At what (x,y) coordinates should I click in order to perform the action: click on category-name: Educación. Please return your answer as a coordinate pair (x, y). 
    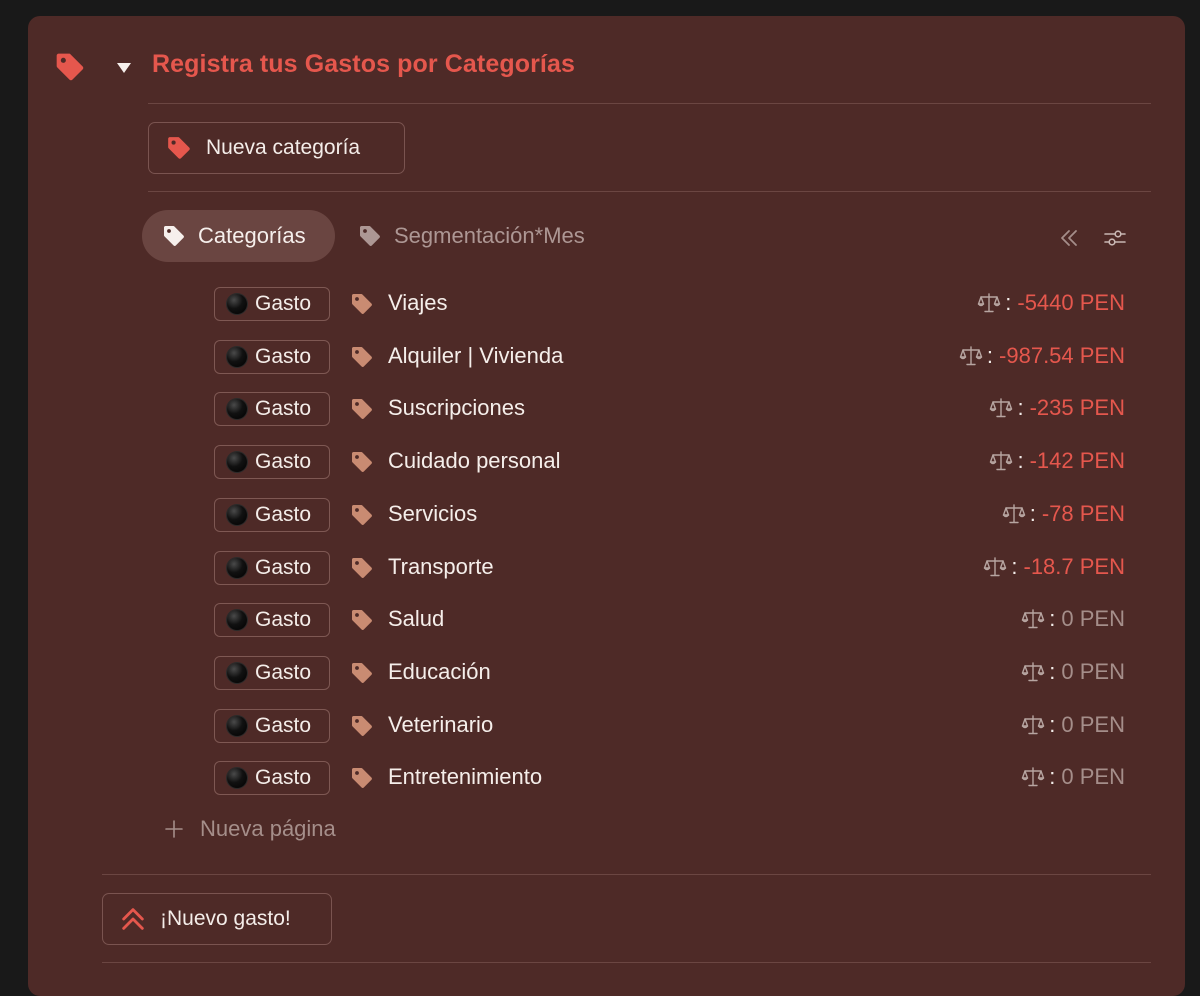
    Looking at the image, I should click on (439, 672).